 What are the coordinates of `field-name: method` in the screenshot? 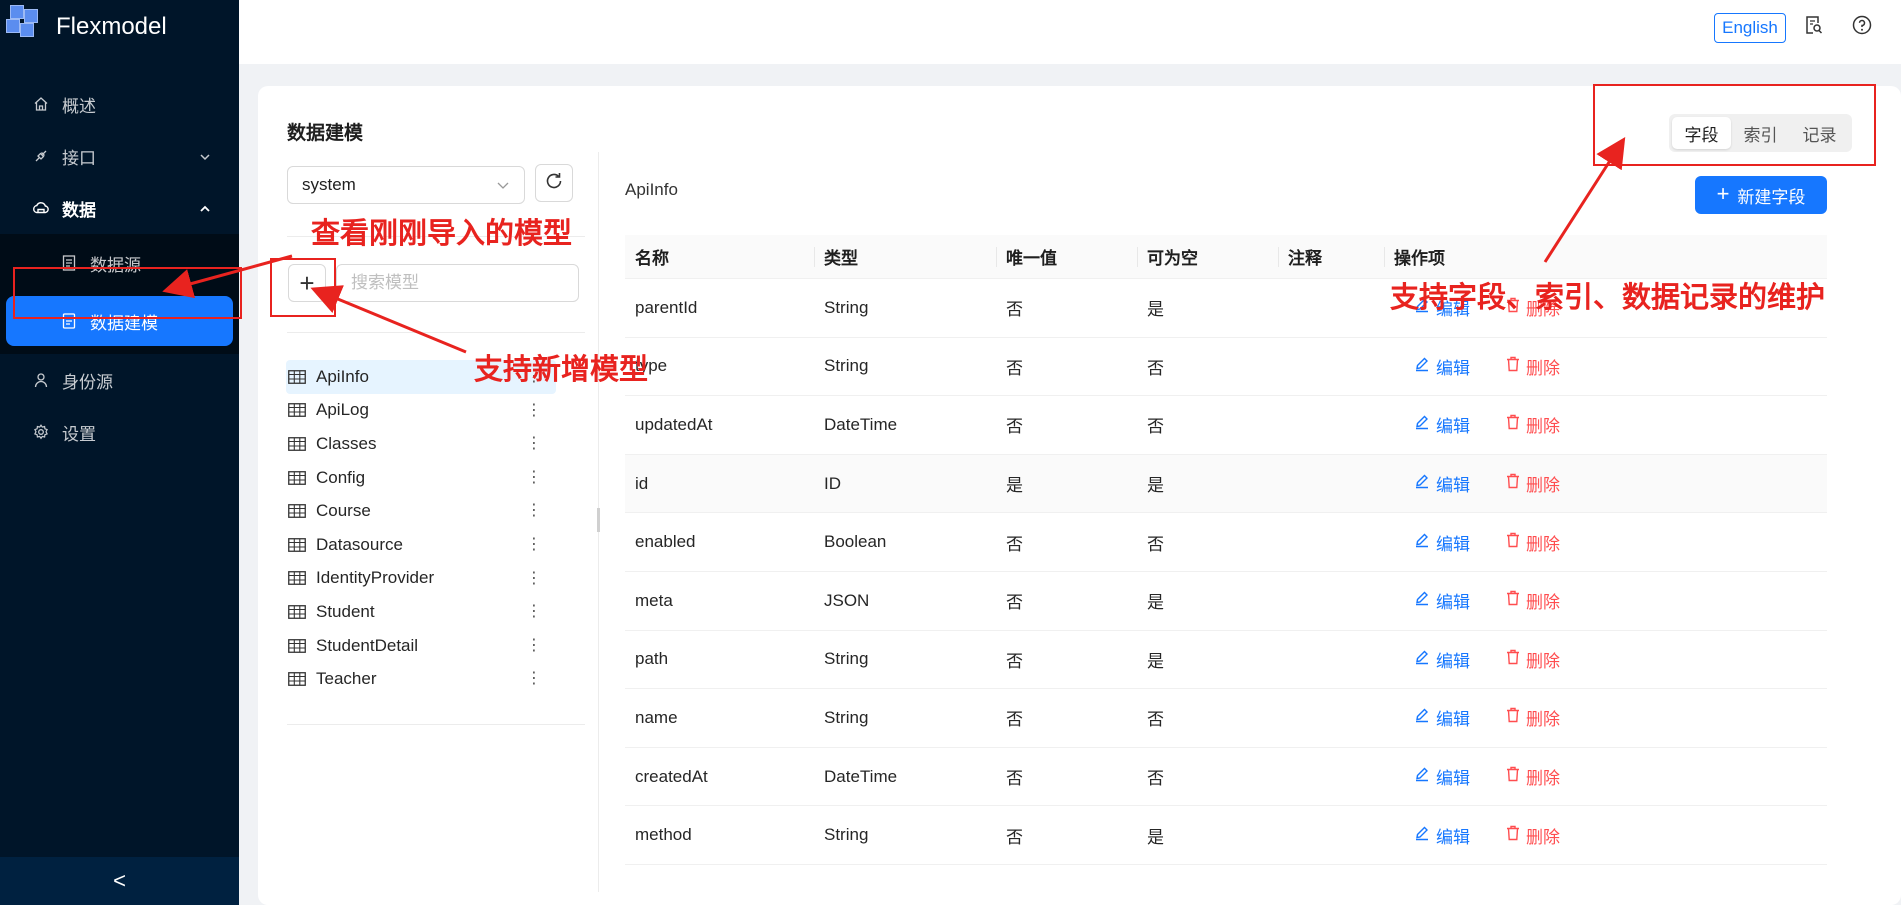 It's located at (663, 835).